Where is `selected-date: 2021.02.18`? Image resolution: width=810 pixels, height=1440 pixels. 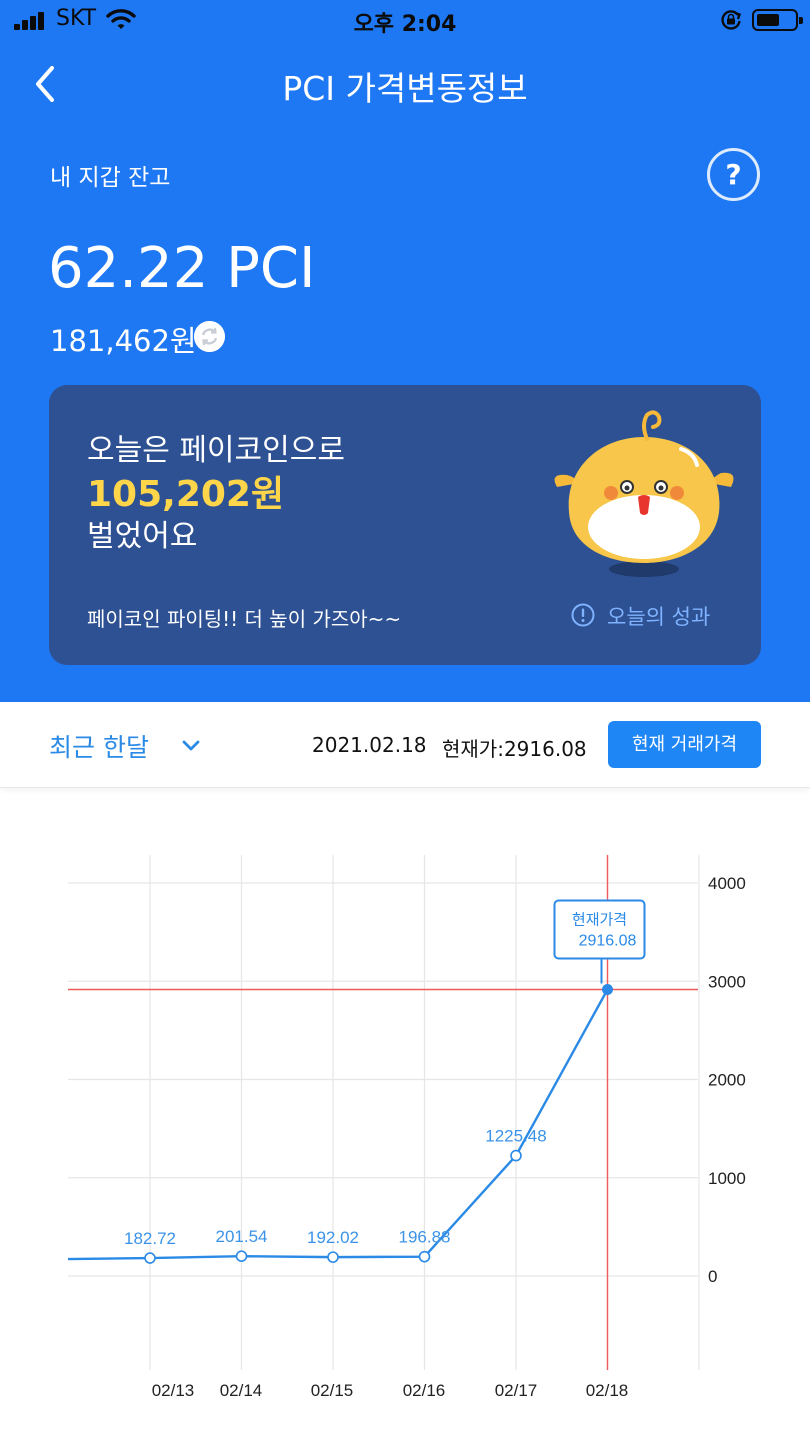
selected-date: 2021.02.18 is located at coordinates (369, 745).